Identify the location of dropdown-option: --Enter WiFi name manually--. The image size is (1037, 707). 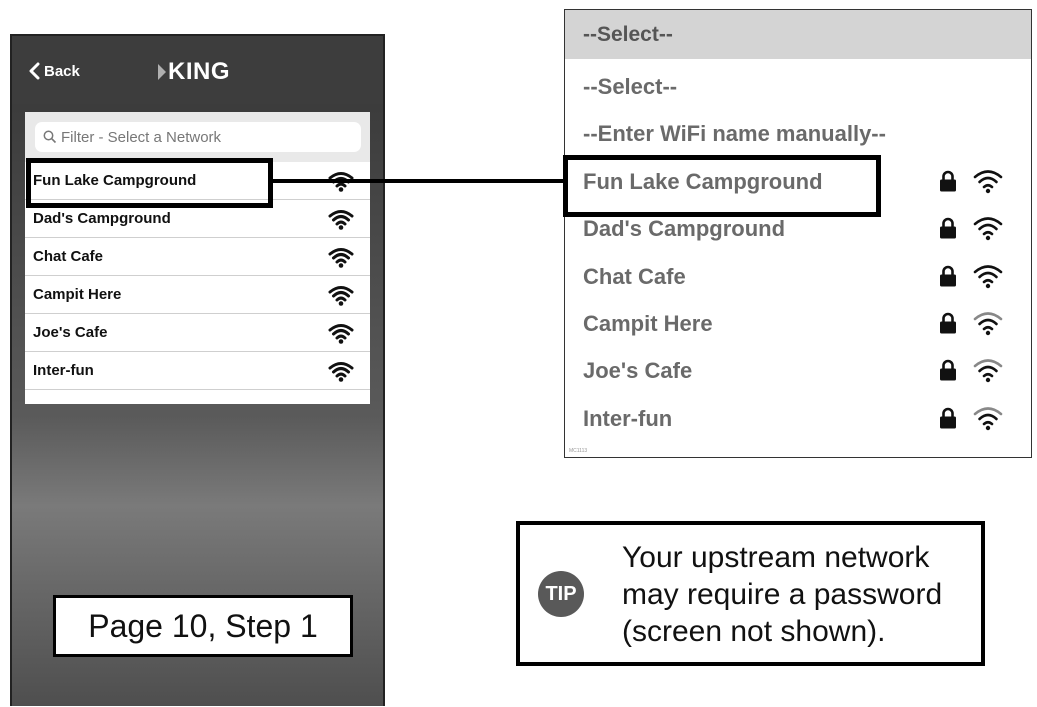
(798, 133).